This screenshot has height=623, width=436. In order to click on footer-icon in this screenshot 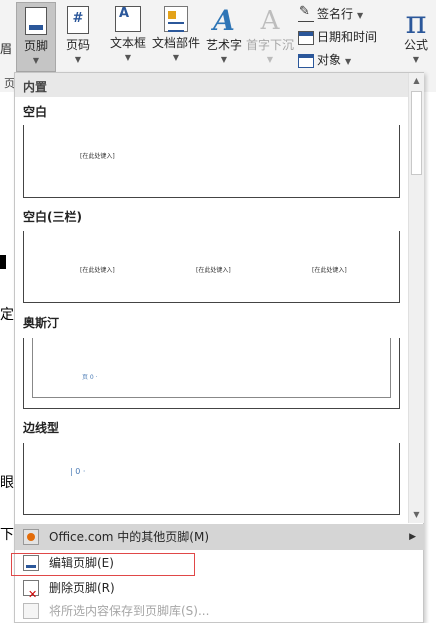, I will do `click(36, 21)`.